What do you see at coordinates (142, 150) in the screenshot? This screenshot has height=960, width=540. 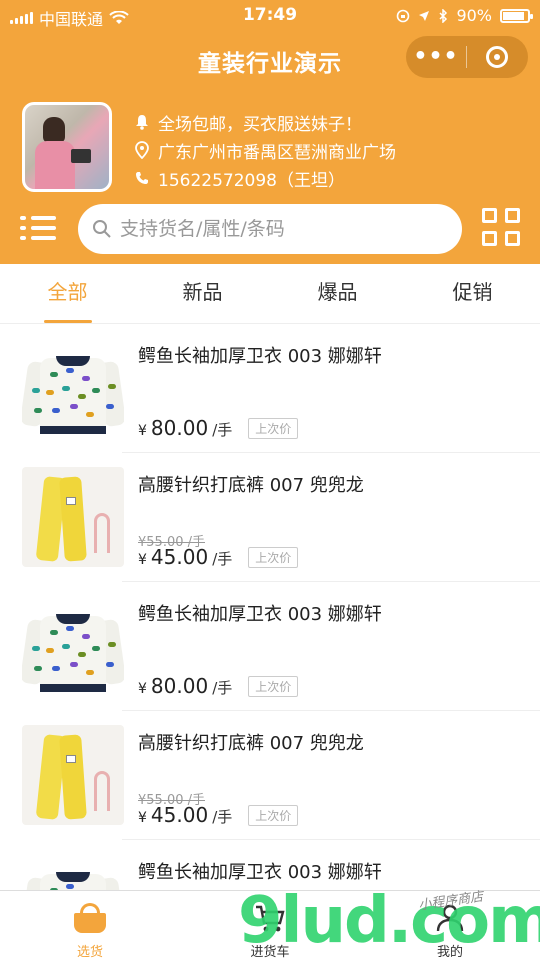 I see `location-pin-icon` at bounding box center [142, 150].